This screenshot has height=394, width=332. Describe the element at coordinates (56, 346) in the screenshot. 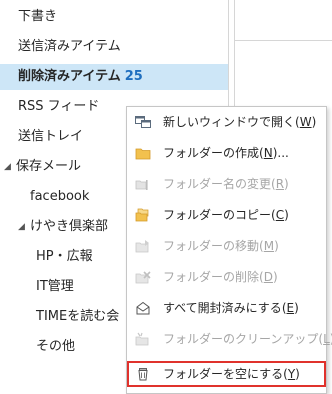

I see `folder-label: その他` at that location.